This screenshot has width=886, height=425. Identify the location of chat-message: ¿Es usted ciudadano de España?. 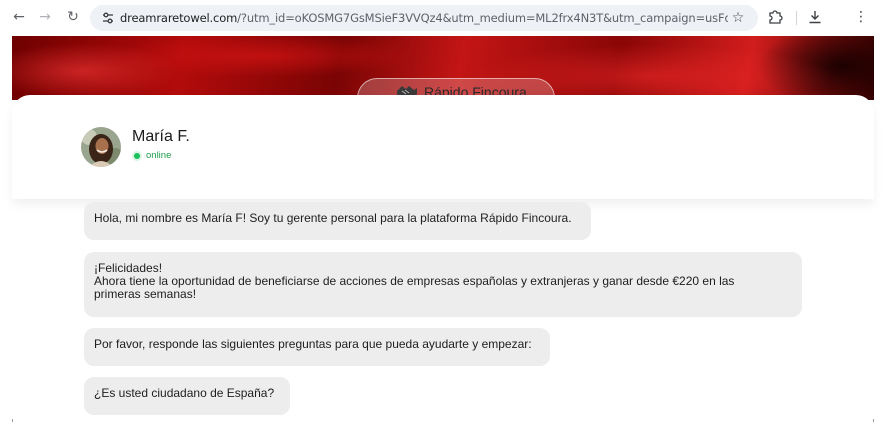
(187, 396).